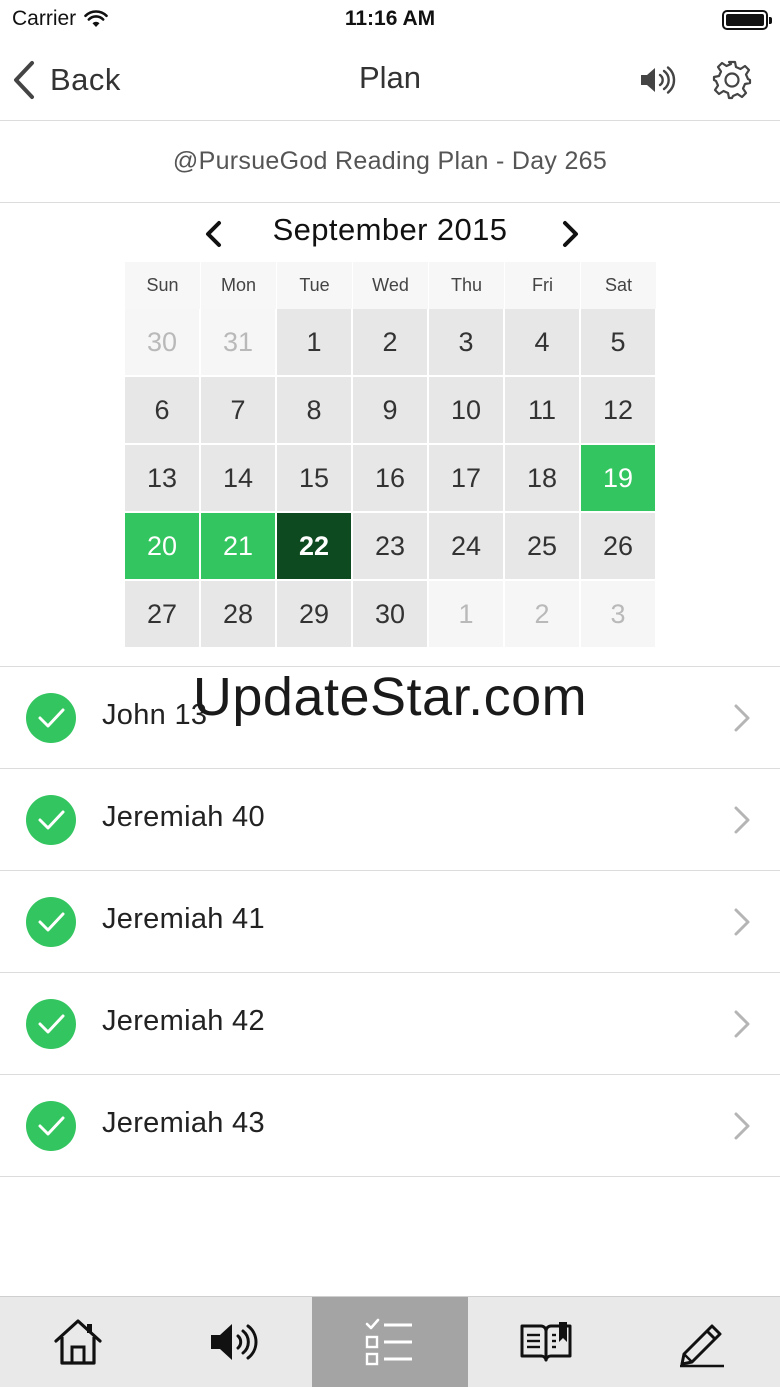 Image resolution: width=780 pixels, height=1387 pixels. Describe the element at coordinates (619, 285) in the screenshot. I see `weekday-label: Sat` at that location.